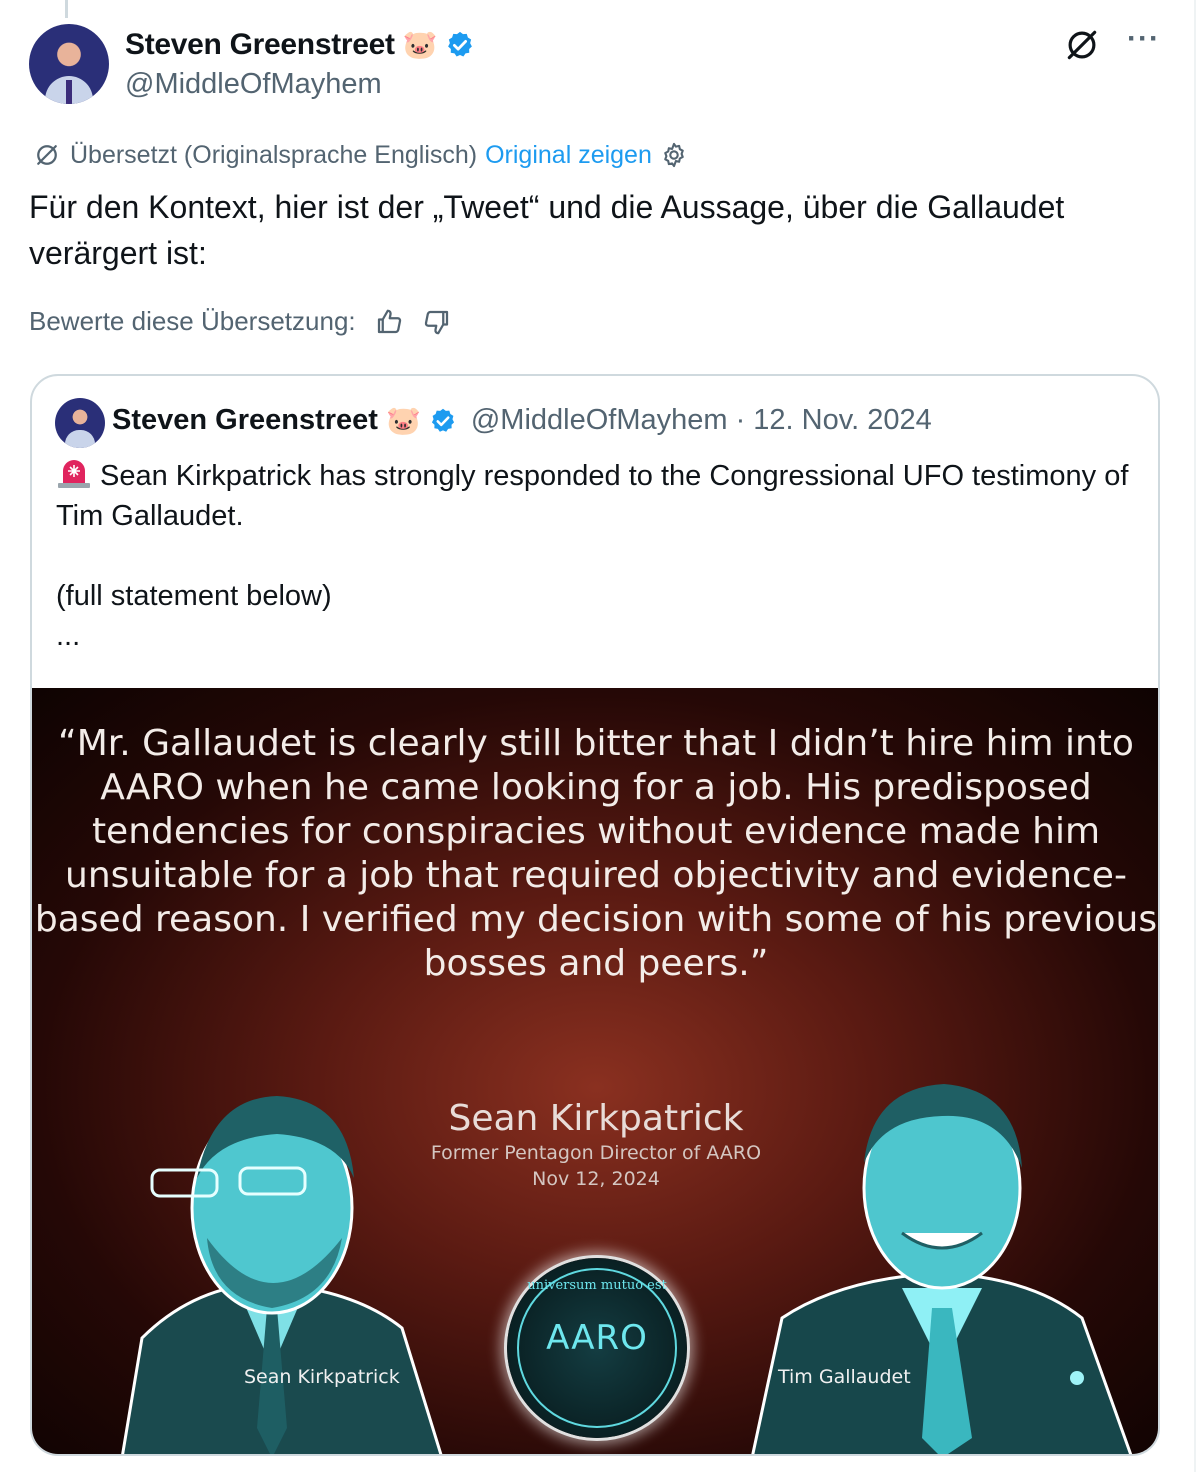 The height and width of the screenshot is (1472, 1196). What do you see at coordinates (69, 64) in the screenshot?
I see `author-avatar` at bounding box center [69, 64].